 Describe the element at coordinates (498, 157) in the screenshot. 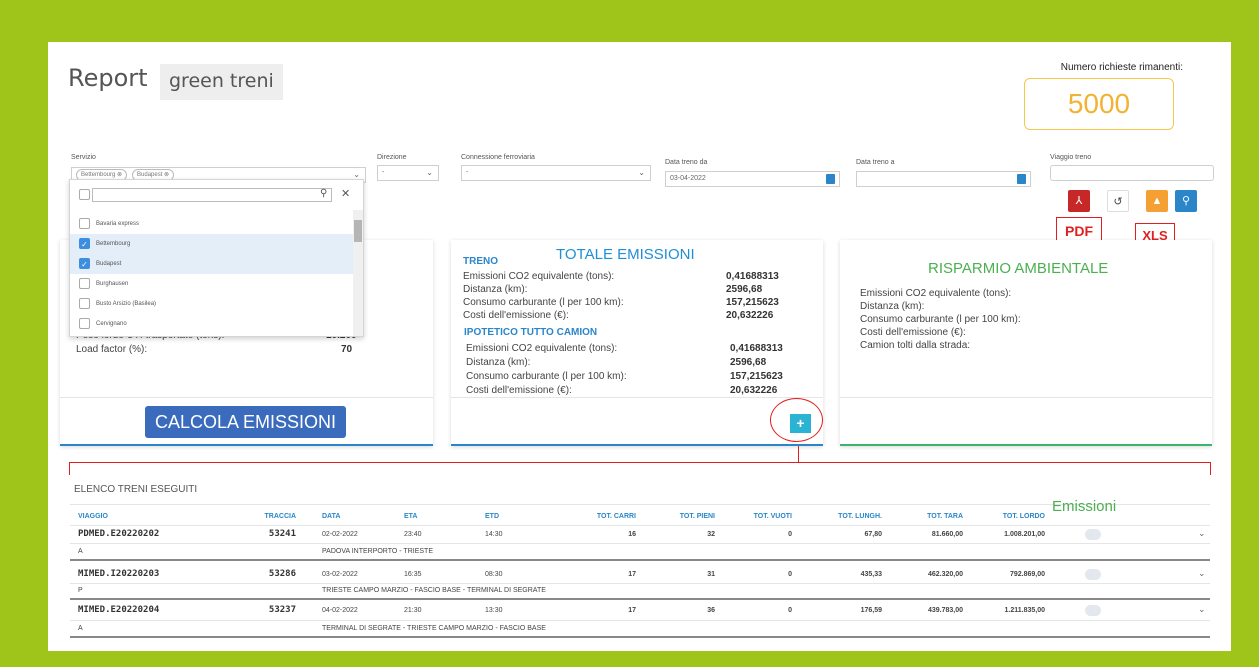

I see `connessione-label: Connessione ferroviaria` at that location.